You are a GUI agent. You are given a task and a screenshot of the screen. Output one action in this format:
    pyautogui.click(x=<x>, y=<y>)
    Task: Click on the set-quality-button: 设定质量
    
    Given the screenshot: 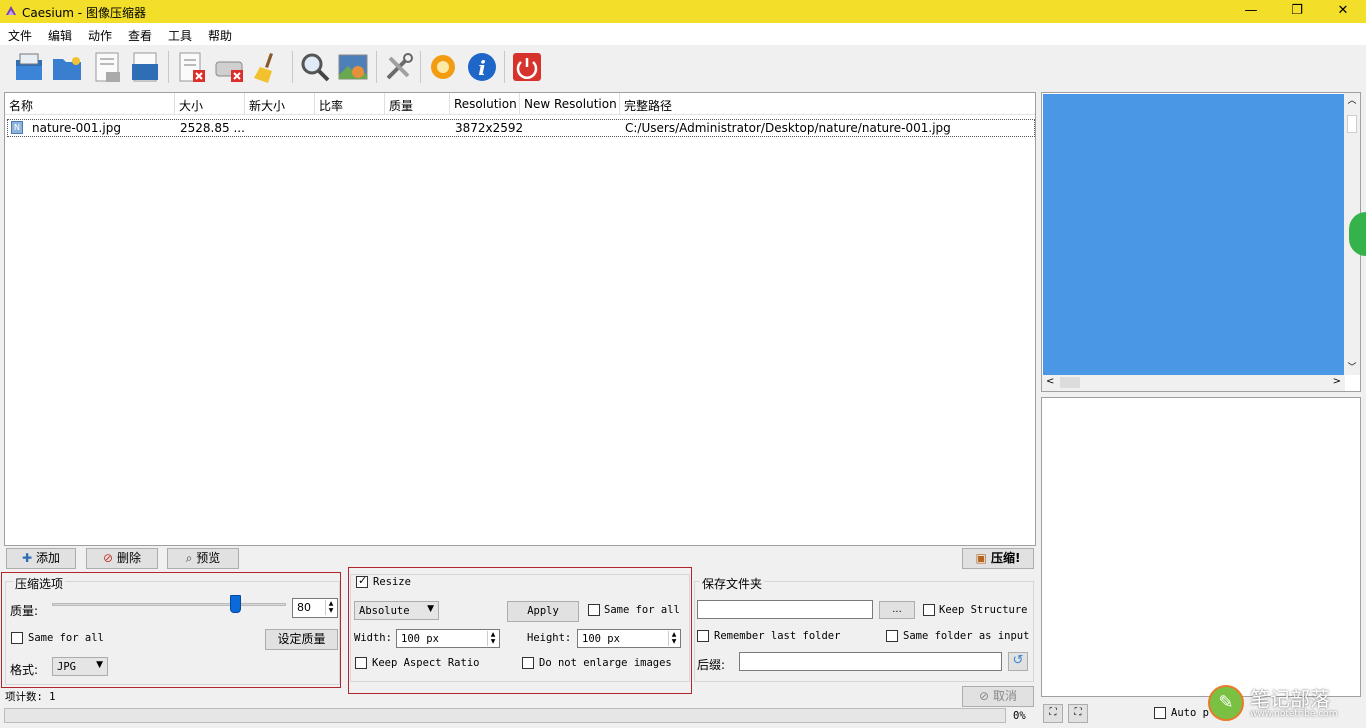 What is the action you would take?
    pyautogui.click(x=301, y=639)
    